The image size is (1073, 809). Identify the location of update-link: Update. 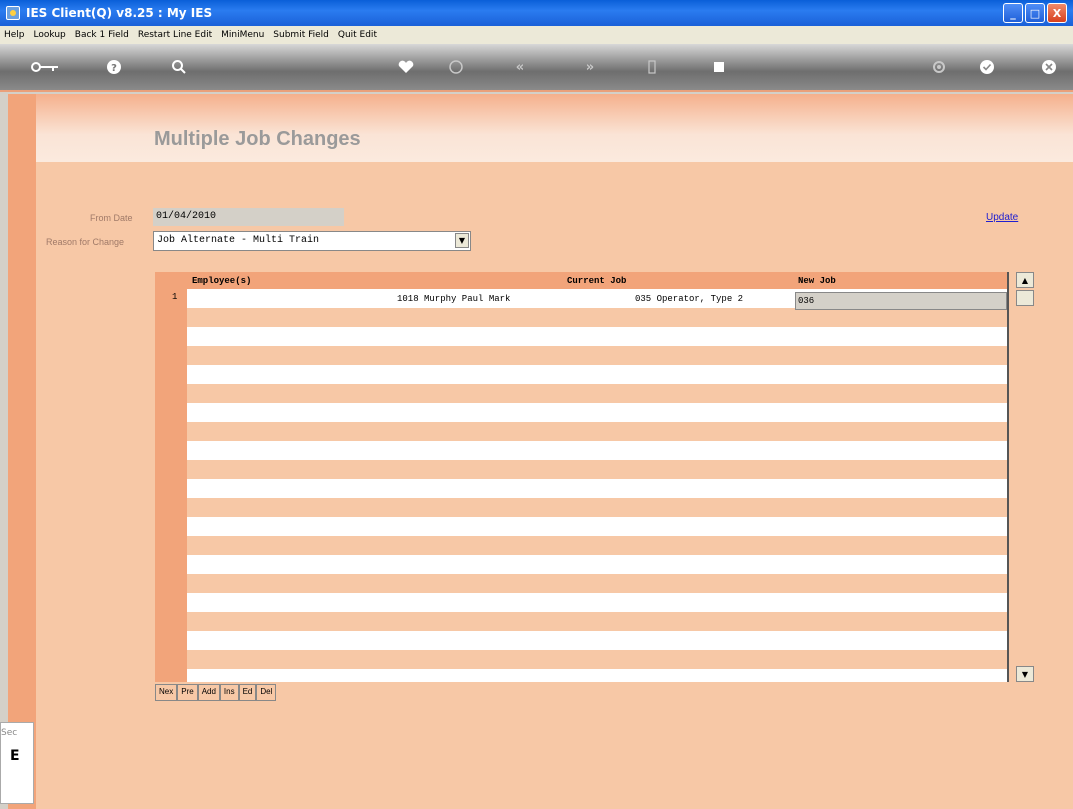
(1002, 217).